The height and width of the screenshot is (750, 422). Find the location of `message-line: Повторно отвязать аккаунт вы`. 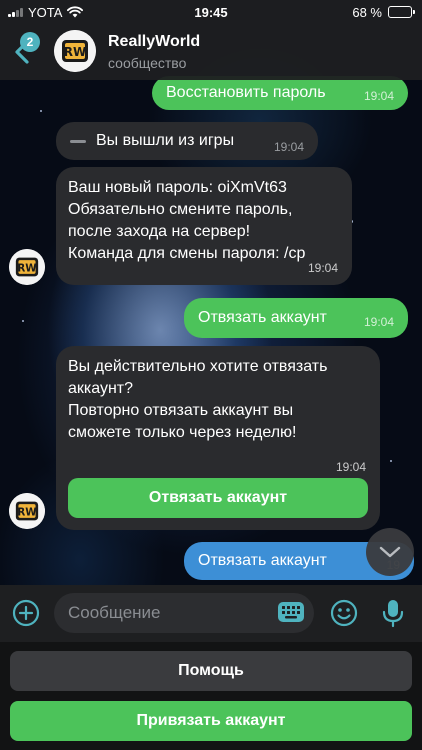

message-line: Повторно отвязать аккаунт вы is located at coordinates (181, 410).